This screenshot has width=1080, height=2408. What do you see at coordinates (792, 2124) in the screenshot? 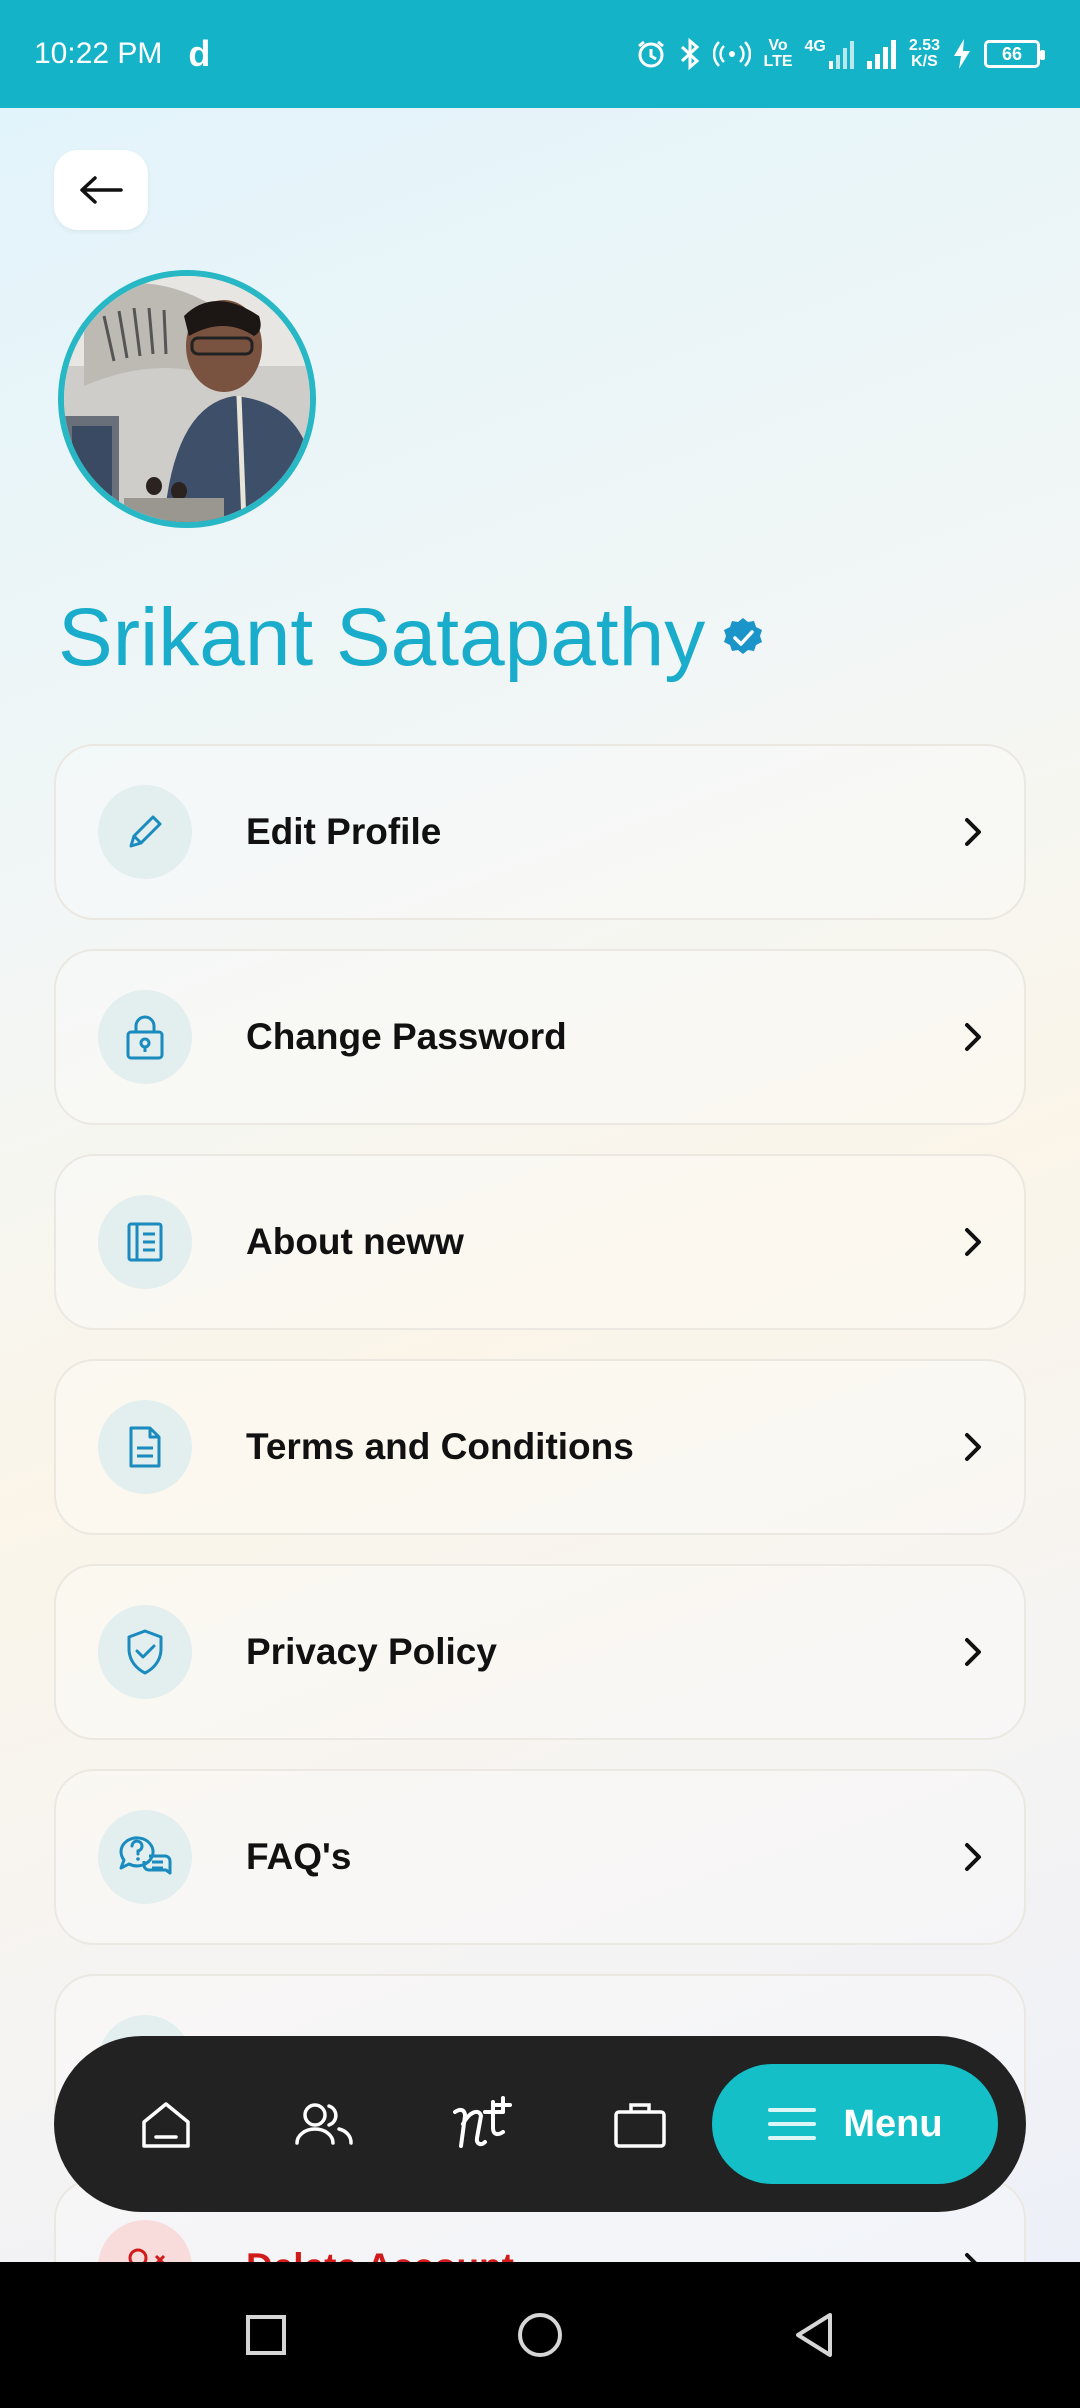
I see `hamburger-icon` at bounding box center [792, 2124].